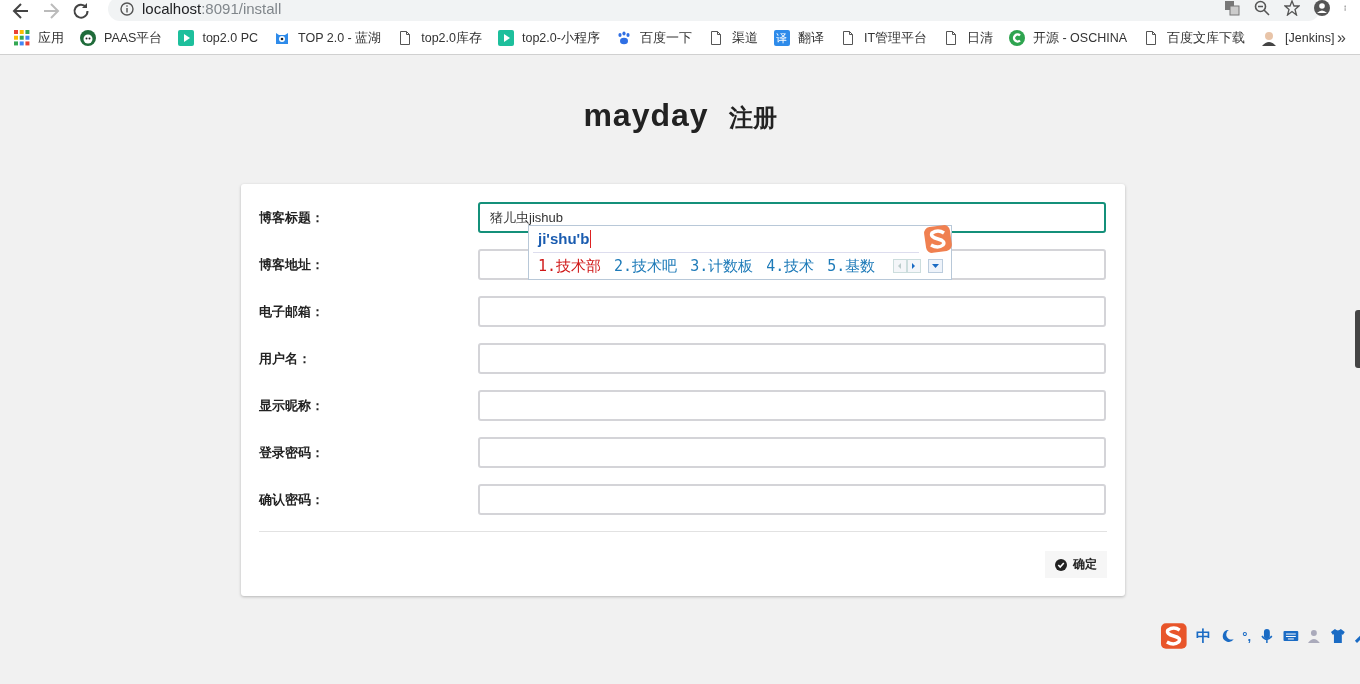 The height and width of the screenshot is (684, 1360). I want to click on ime-candidate: 4.技术, so click(790, 266).